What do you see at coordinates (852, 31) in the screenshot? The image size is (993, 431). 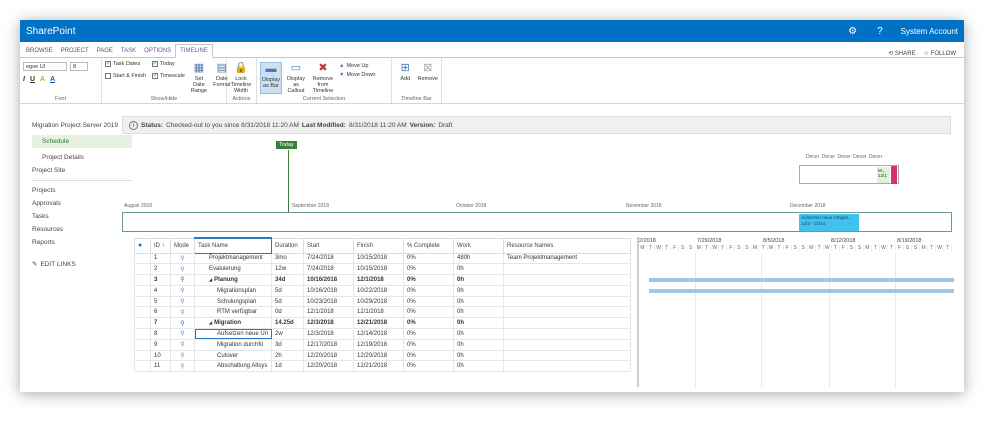 I see `gear-icon: ⚙` at bounding box center [852, 31].